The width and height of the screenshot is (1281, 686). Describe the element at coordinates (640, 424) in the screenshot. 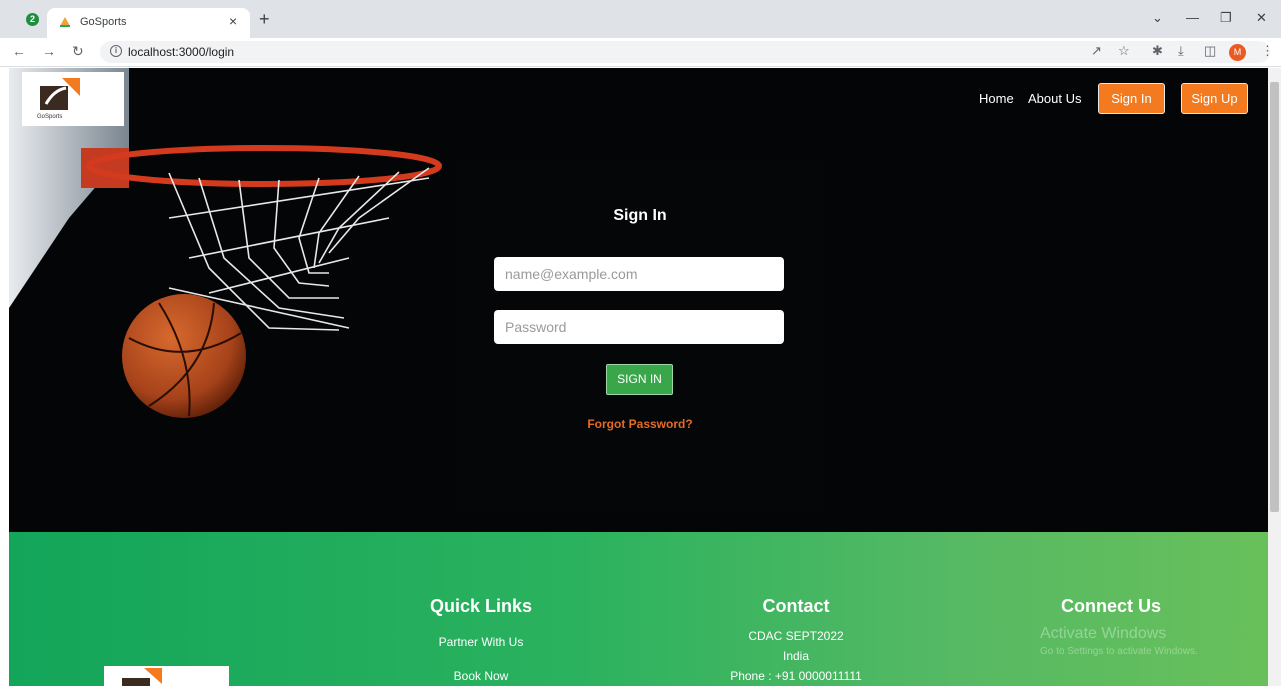

I see `forgot-password-link: Forgot Password?` at that location.